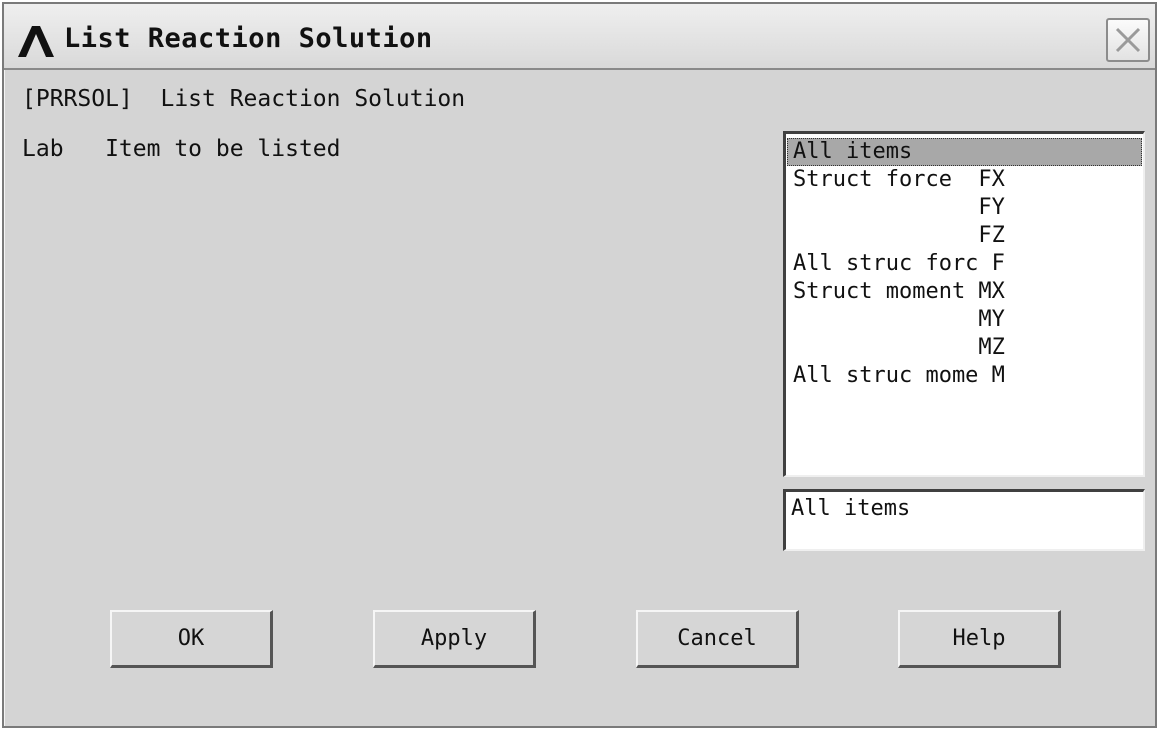 This screenshot has width=1163, height=734. Describe the element at coordinates (964, 292) in the screenshot. I see `list-item: Struct moment MX` at that location.